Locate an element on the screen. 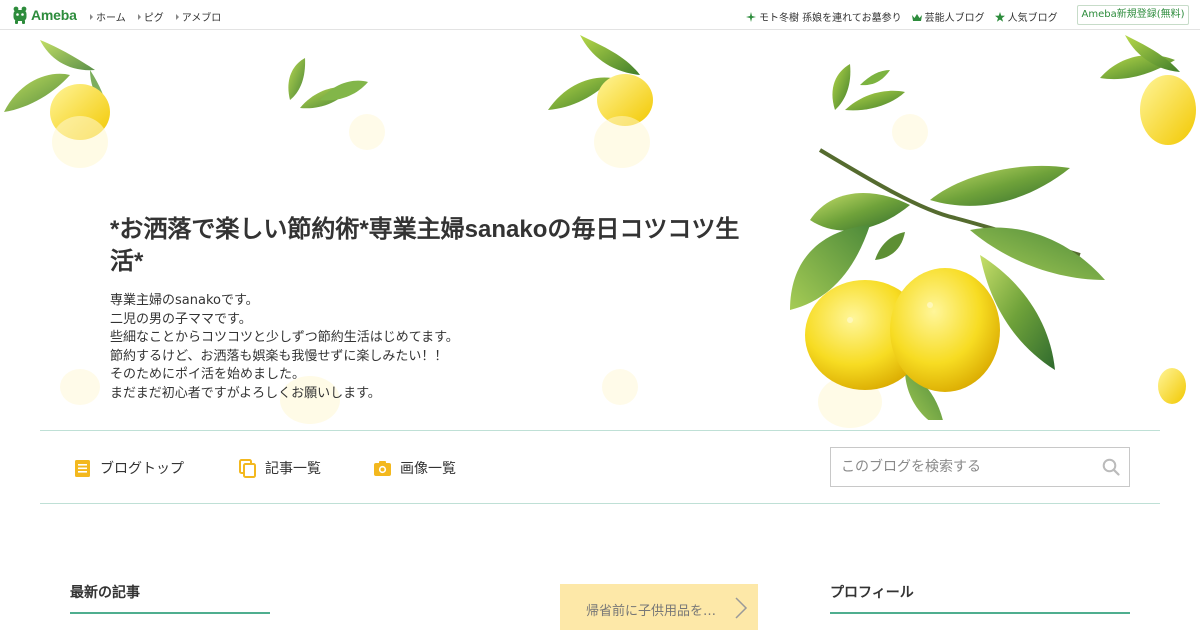  nav-label: 画像一覧 is located at coordinates (428, 469).